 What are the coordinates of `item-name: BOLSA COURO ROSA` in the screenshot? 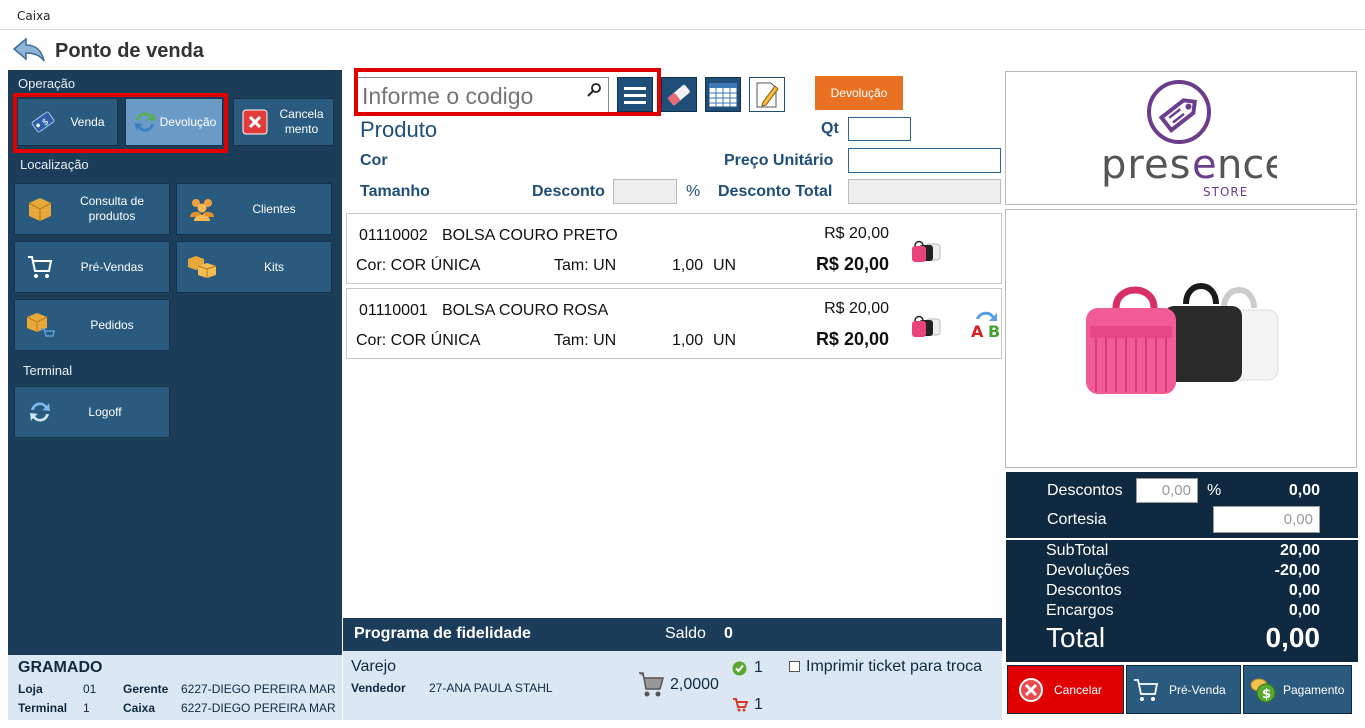 It's located at (525, 310).